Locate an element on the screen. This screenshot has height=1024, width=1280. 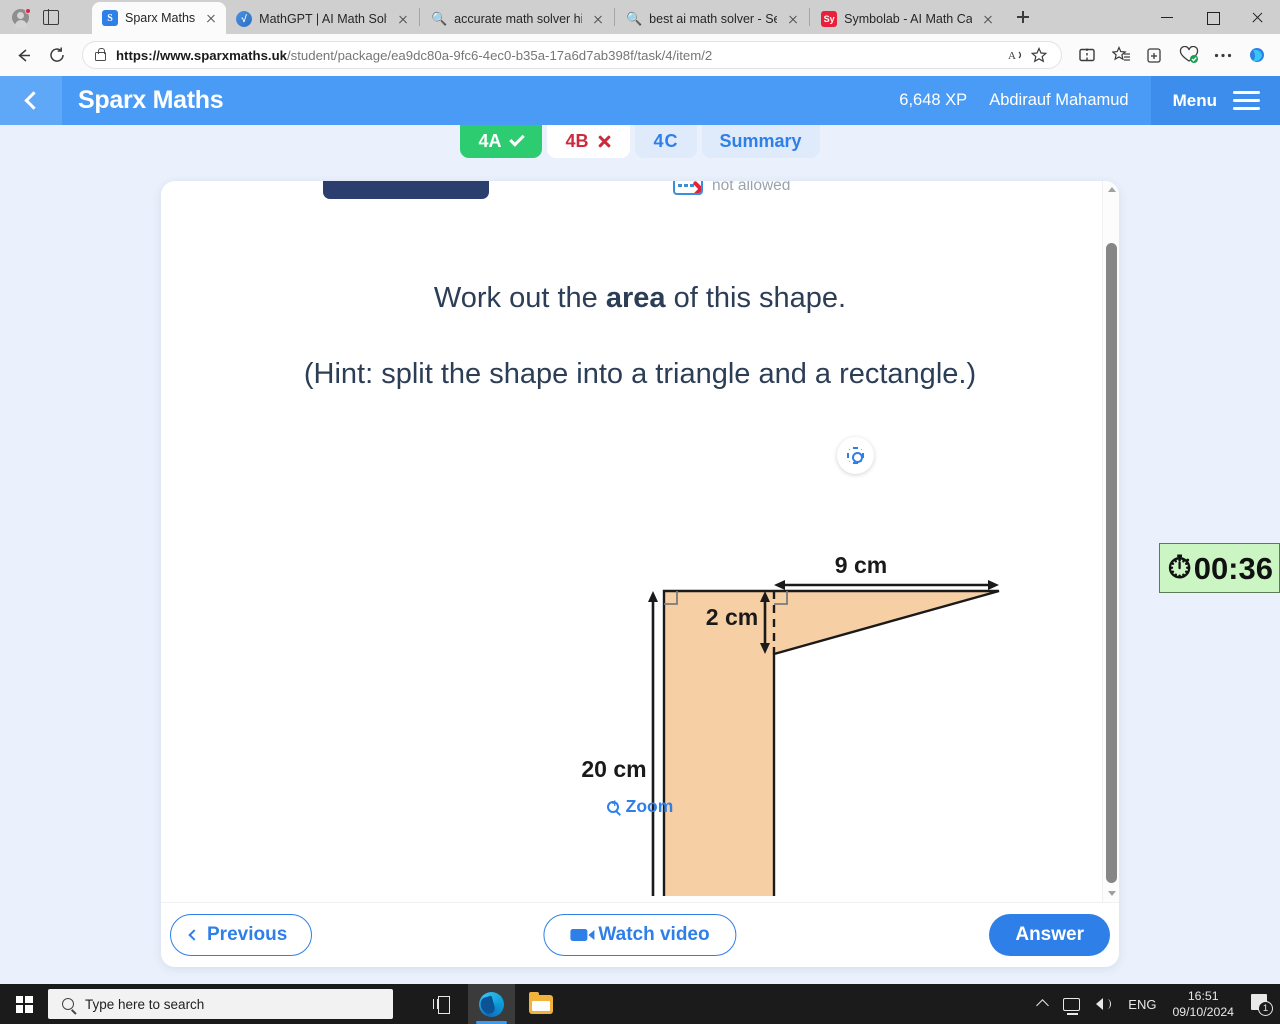
tab-4a: 4A is located at coordinates (501, 141).